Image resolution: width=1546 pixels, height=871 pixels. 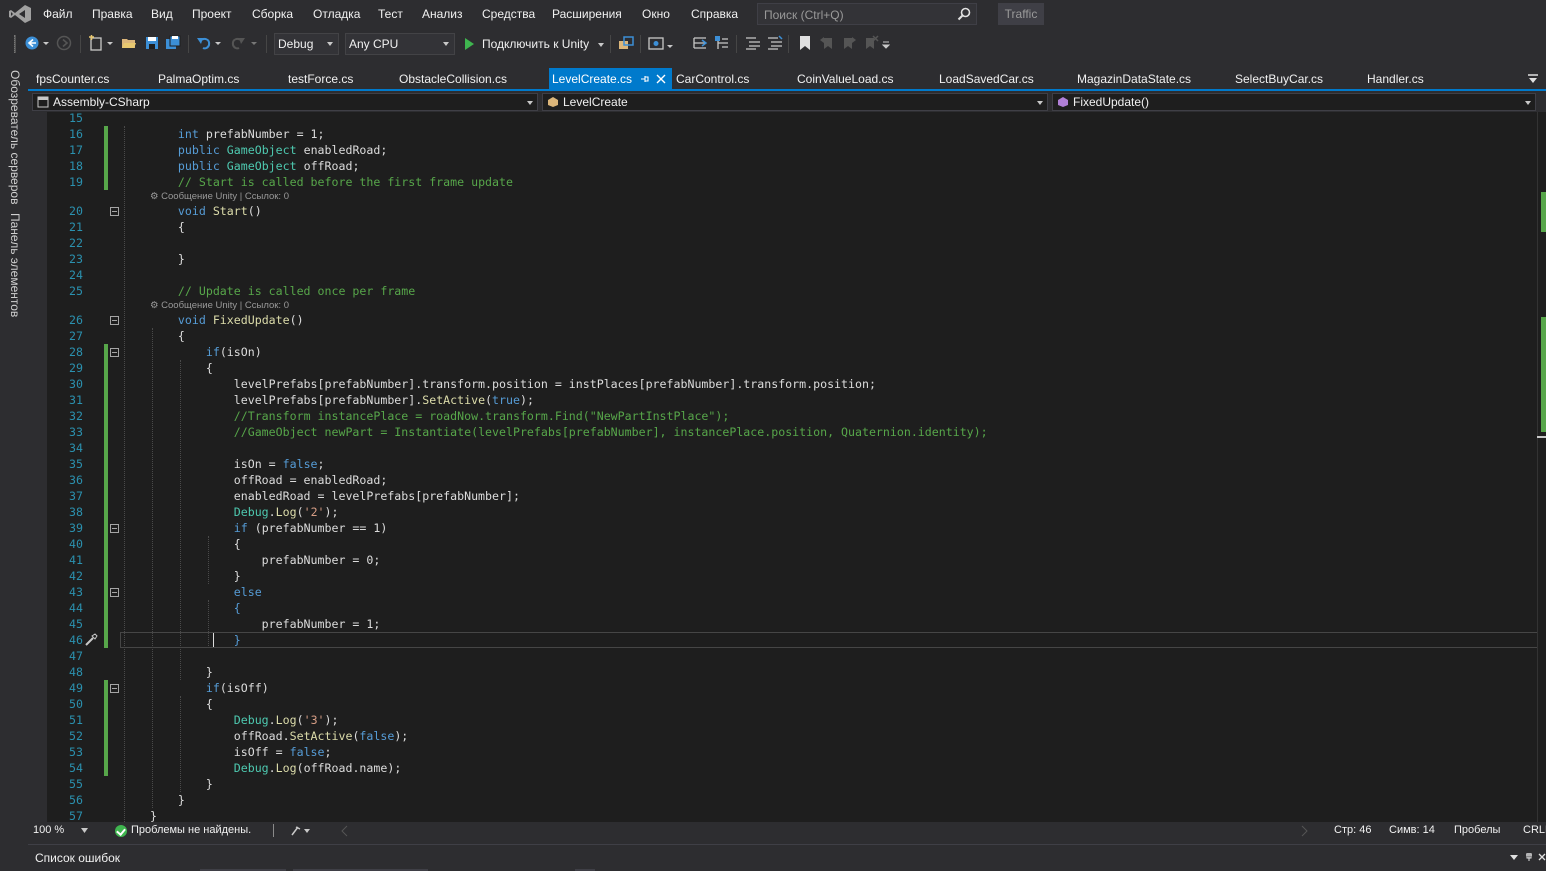 I want to click on tab-coinvalueload: CoinValueLoad.cs, so click(x=845, y=79).